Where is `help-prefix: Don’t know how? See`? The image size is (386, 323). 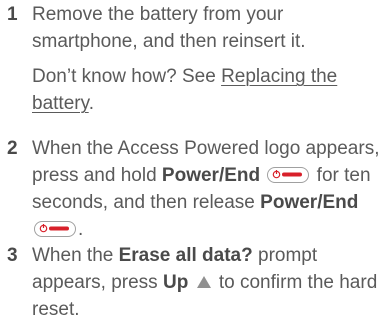
help-prefix: Don’t know how? See is located at coordinates (127, 76).